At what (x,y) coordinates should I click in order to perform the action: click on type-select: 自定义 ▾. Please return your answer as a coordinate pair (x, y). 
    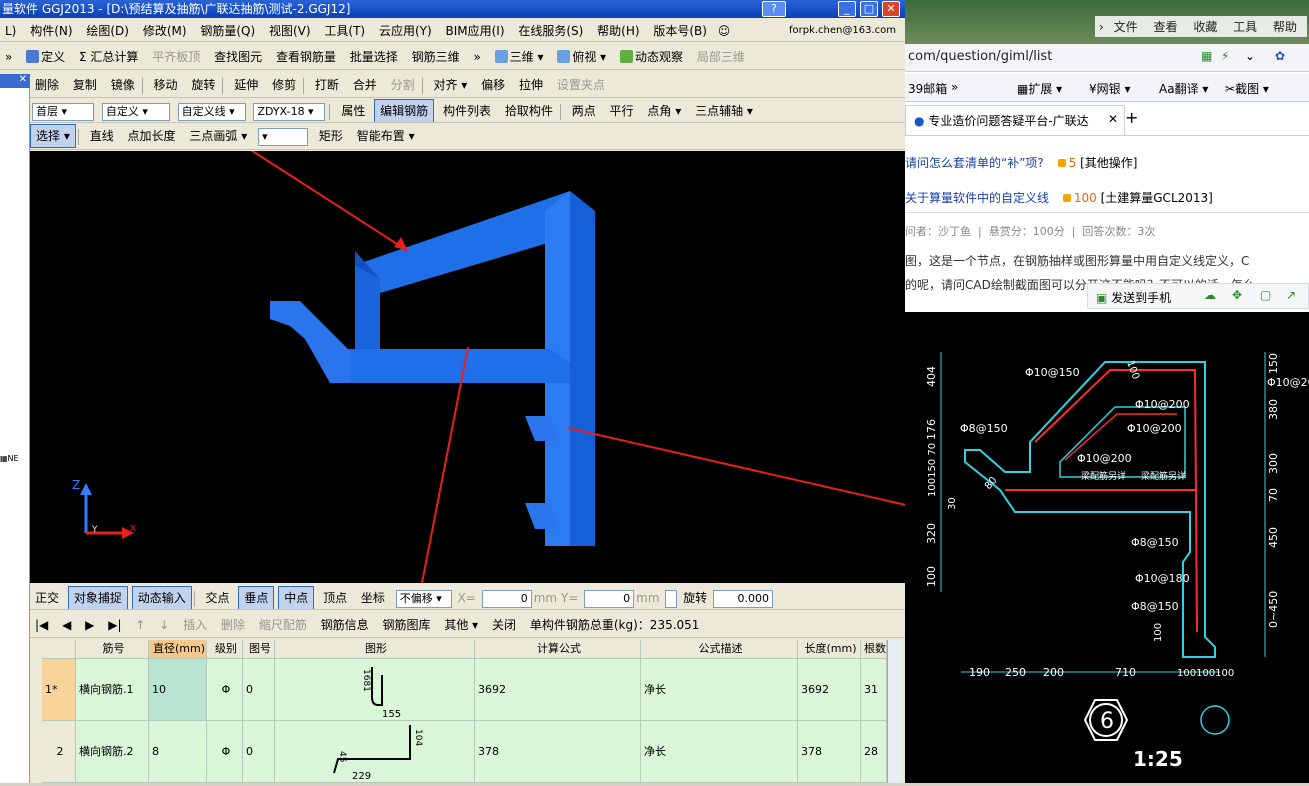
    Looking at the image, I should click on (135, 111).